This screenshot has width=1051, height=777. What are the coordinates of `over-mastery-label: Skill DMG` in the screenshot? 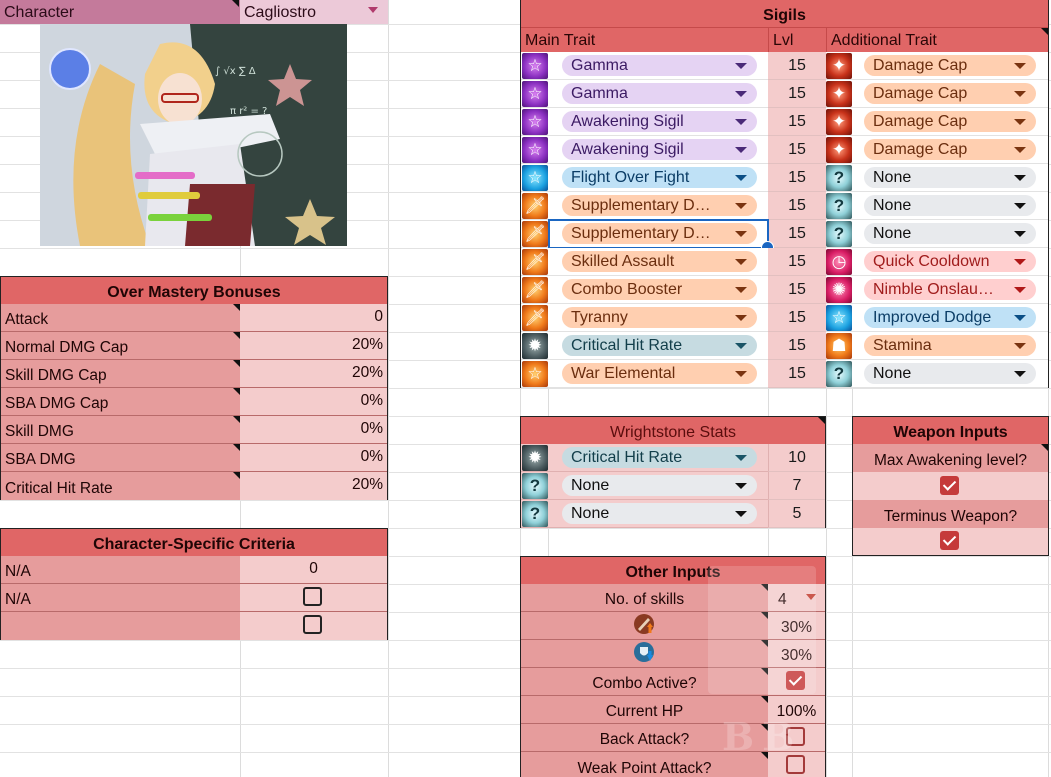 It's located at (120, 430).